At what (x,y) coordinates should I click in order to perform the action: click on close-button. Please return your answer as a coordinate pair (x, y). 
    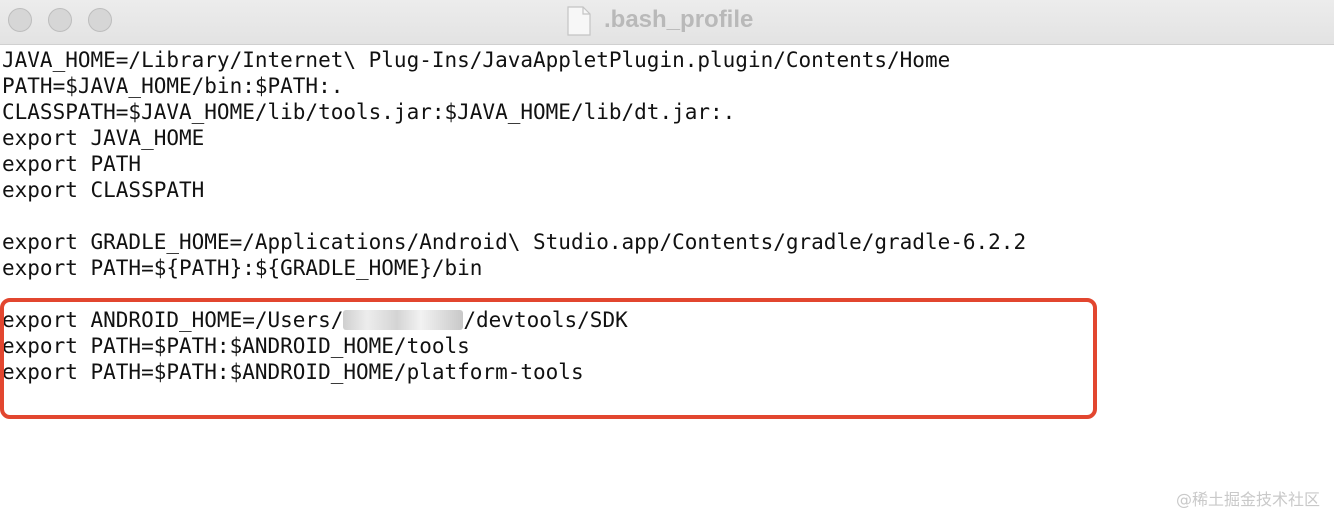
    Looking at the image, I should click on (20, 20).